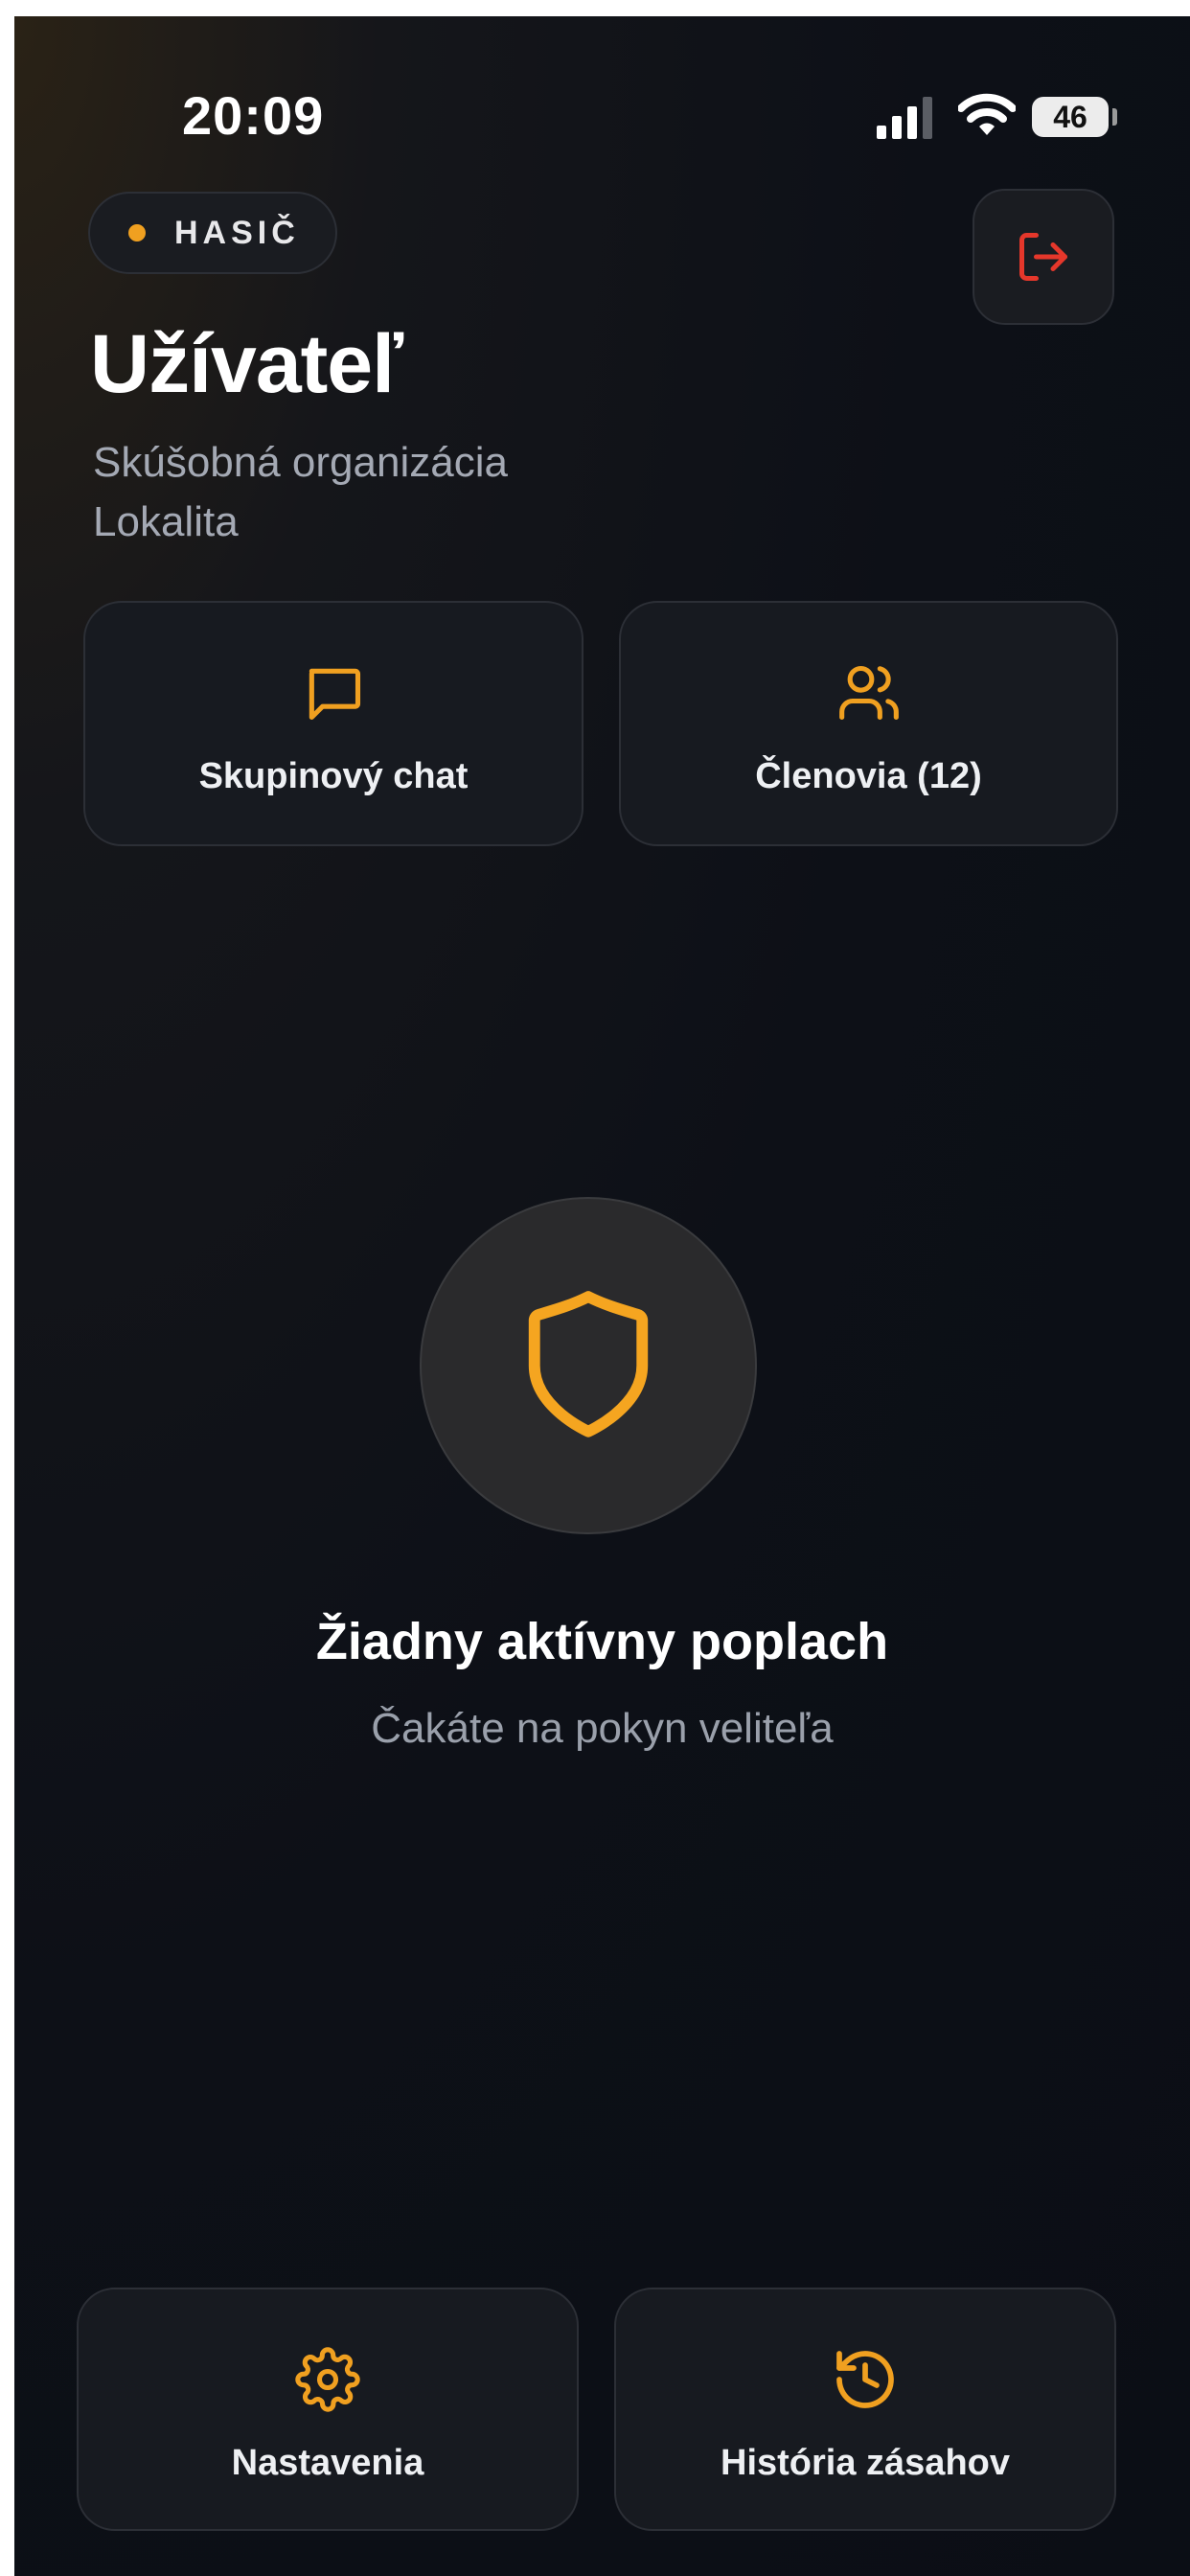 Image resolution: width=1190 pixels, height=2576 pixels. What do you see at coordinates (866, 2463) in the screenshot?
I see `history-label: História zásahov` at bounding box center [866, 2463].